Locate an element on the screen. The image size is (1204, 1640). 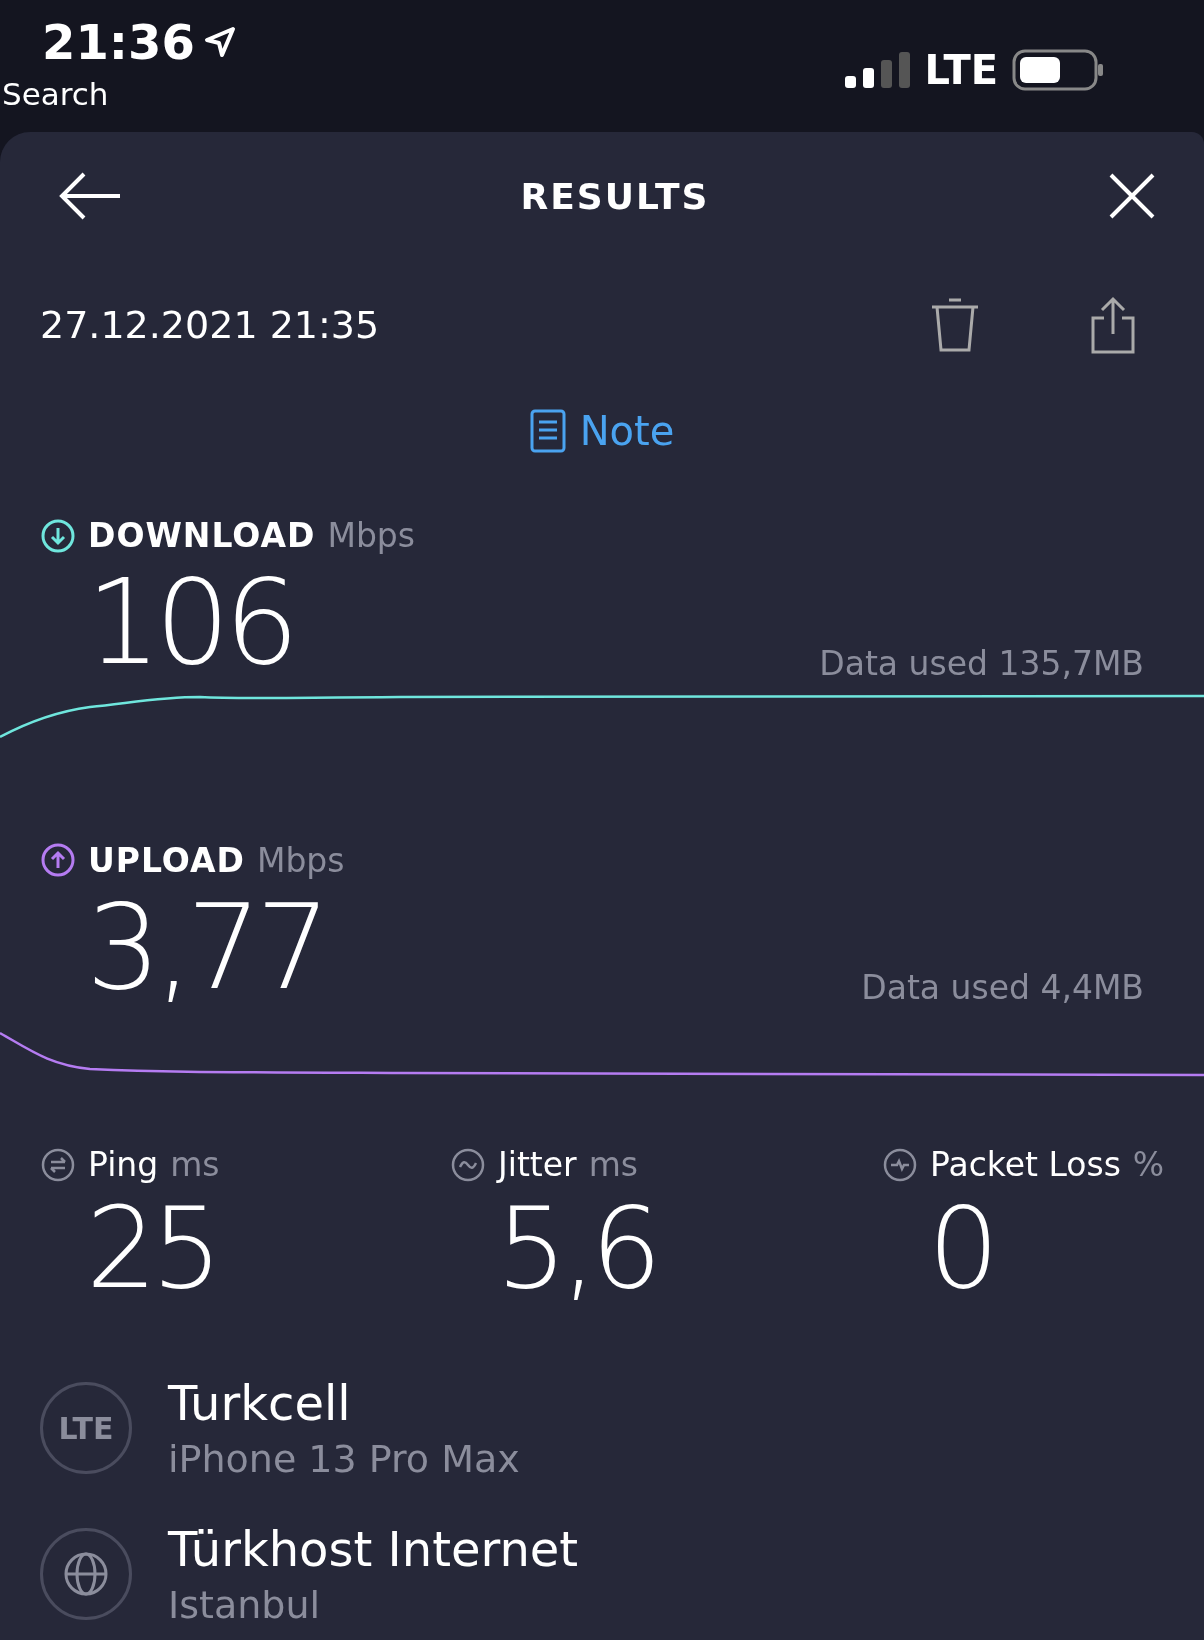
speed-value: 106 is located at coordinates (190, 623).